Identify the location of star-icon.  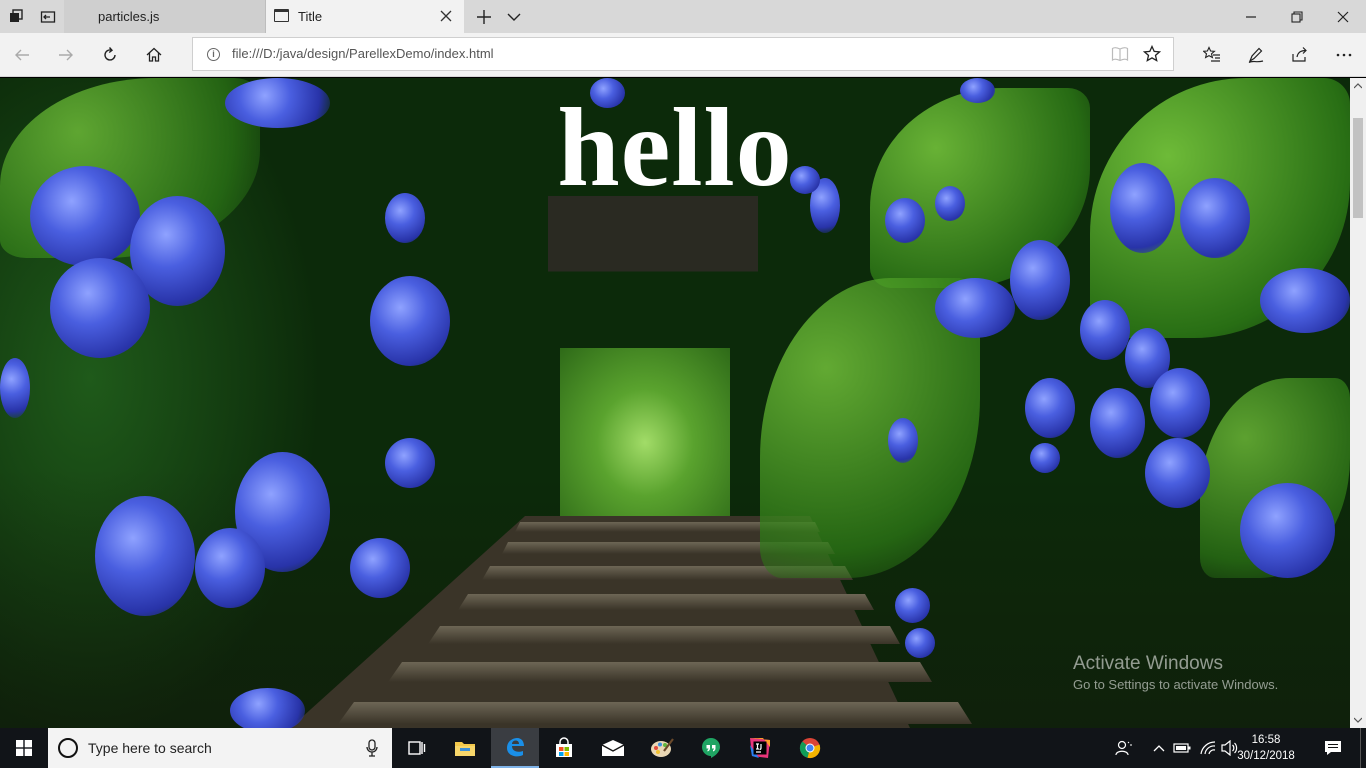
(1152, 53).